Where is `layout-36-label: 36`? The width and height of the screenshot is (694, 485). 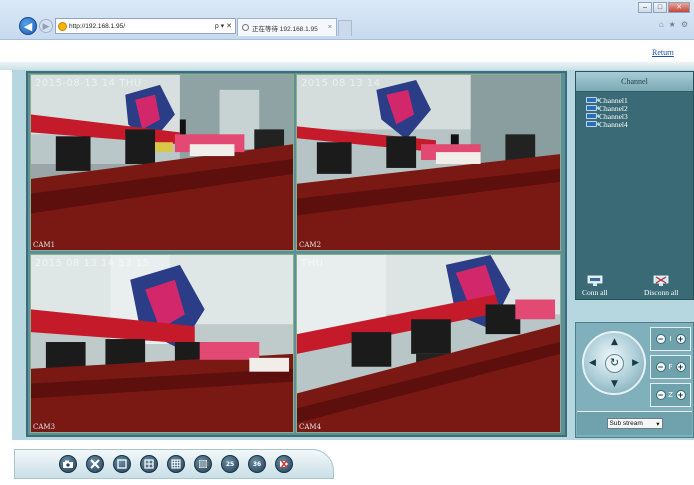 layout-36-label: 36 is located at coordinates (257, 464).